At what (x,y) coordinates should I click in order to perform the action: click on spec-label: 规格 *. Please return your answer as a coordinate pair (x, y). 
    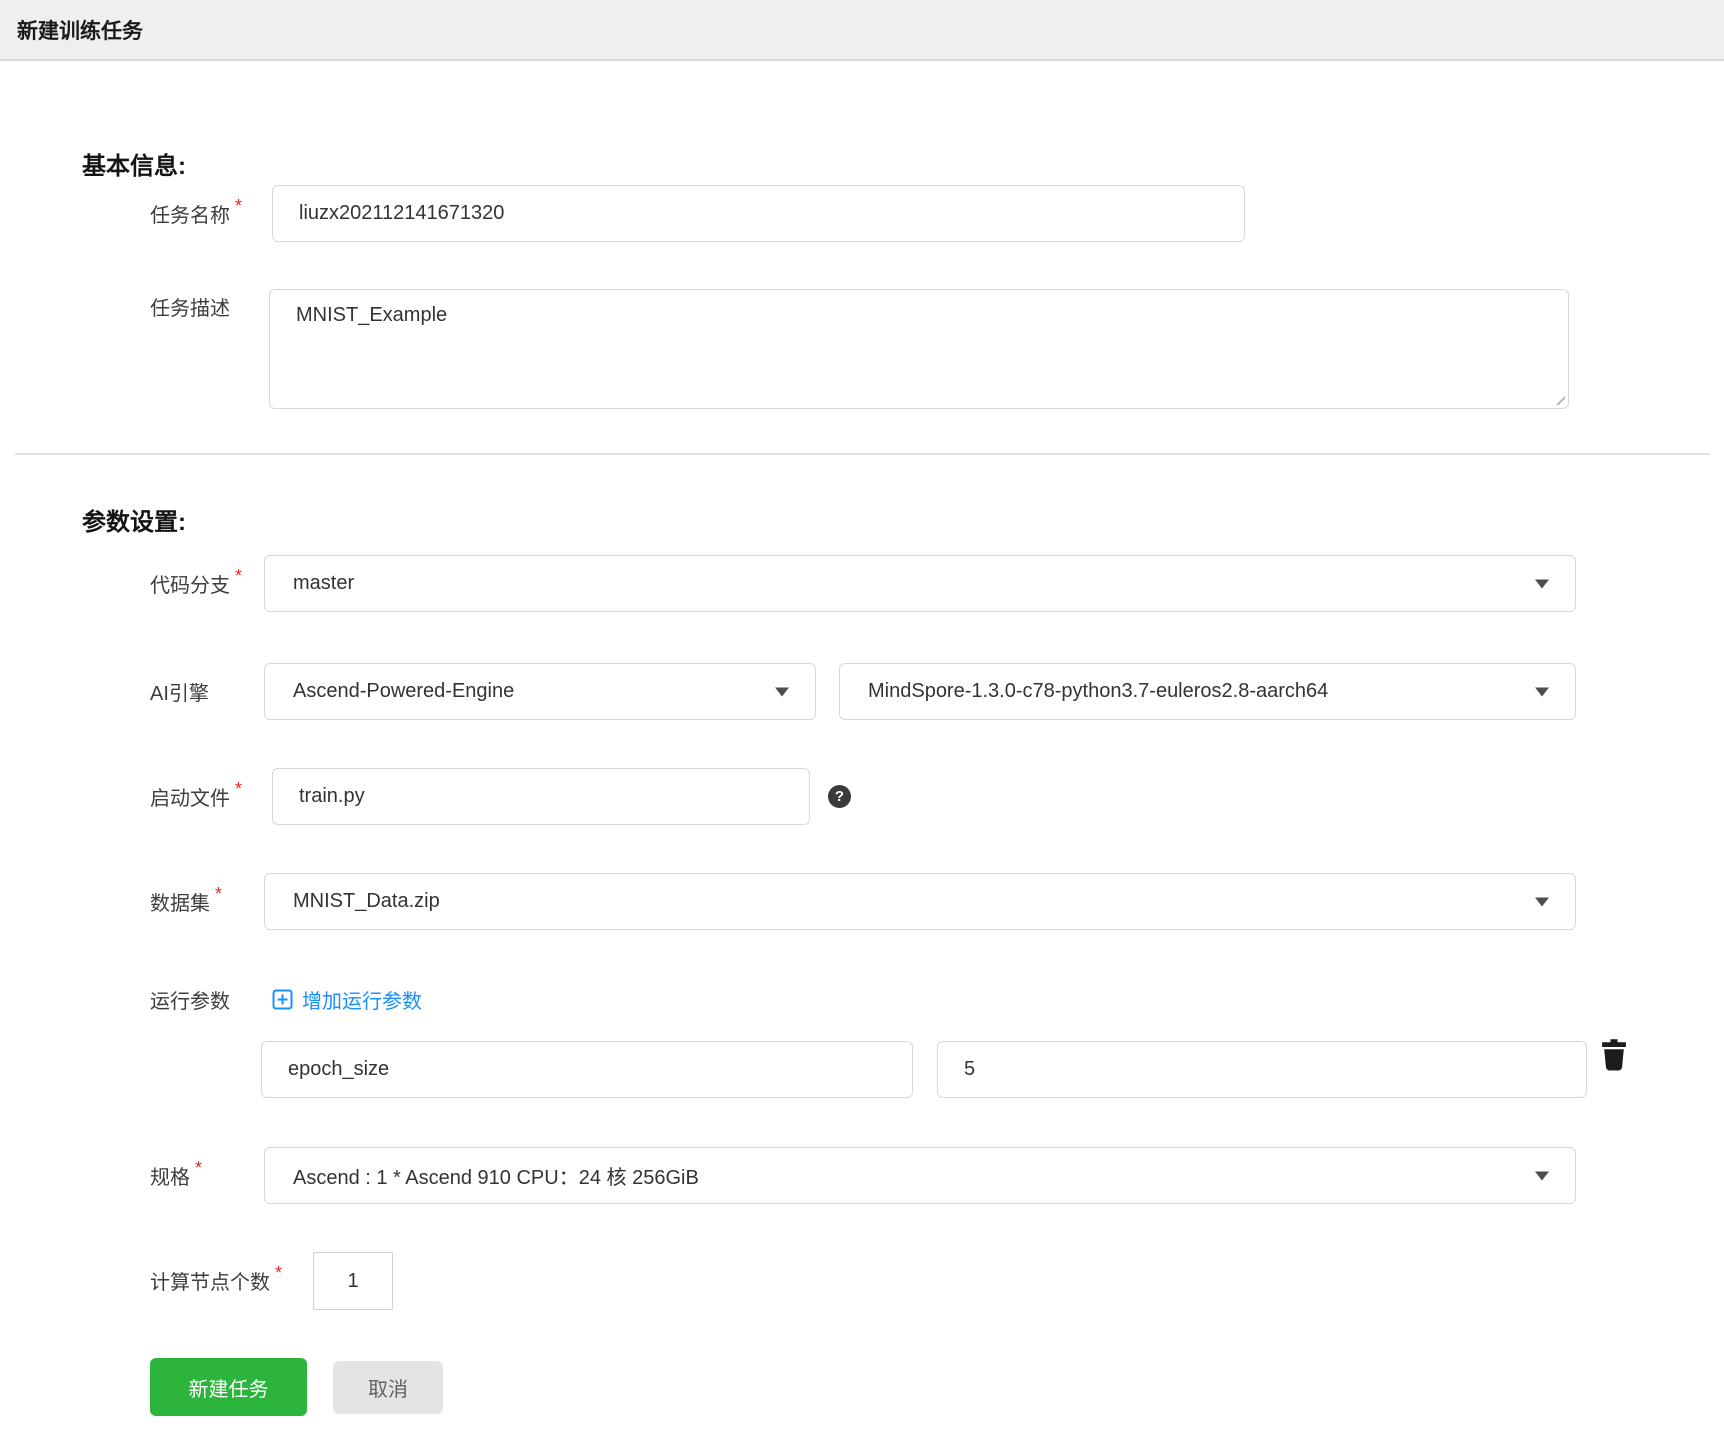
    Looking at the image, I should click on (176, 1173).